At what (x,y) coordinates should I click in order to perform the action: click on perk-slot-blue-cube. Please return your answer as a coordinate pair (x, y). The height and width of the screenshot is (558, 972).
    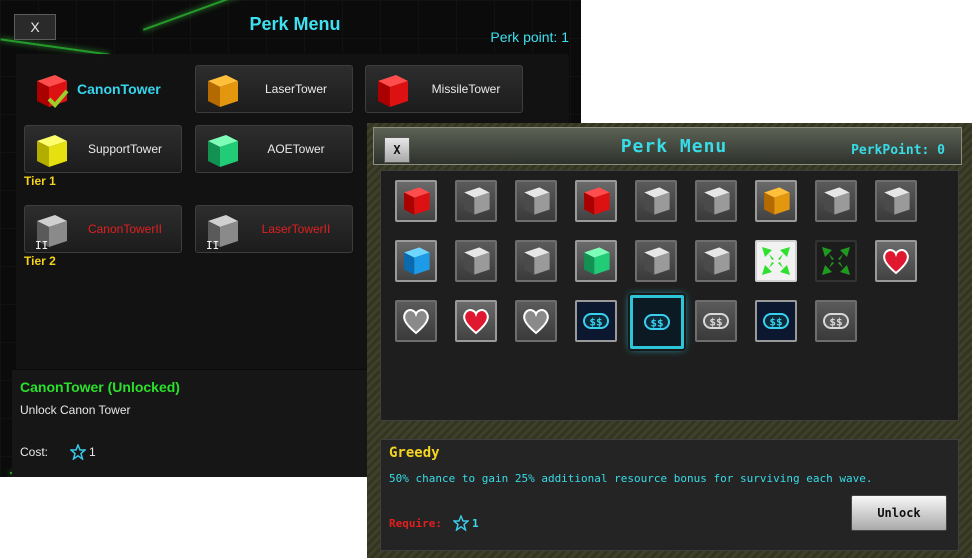
    Looking at the image, I should click on (416, 261).